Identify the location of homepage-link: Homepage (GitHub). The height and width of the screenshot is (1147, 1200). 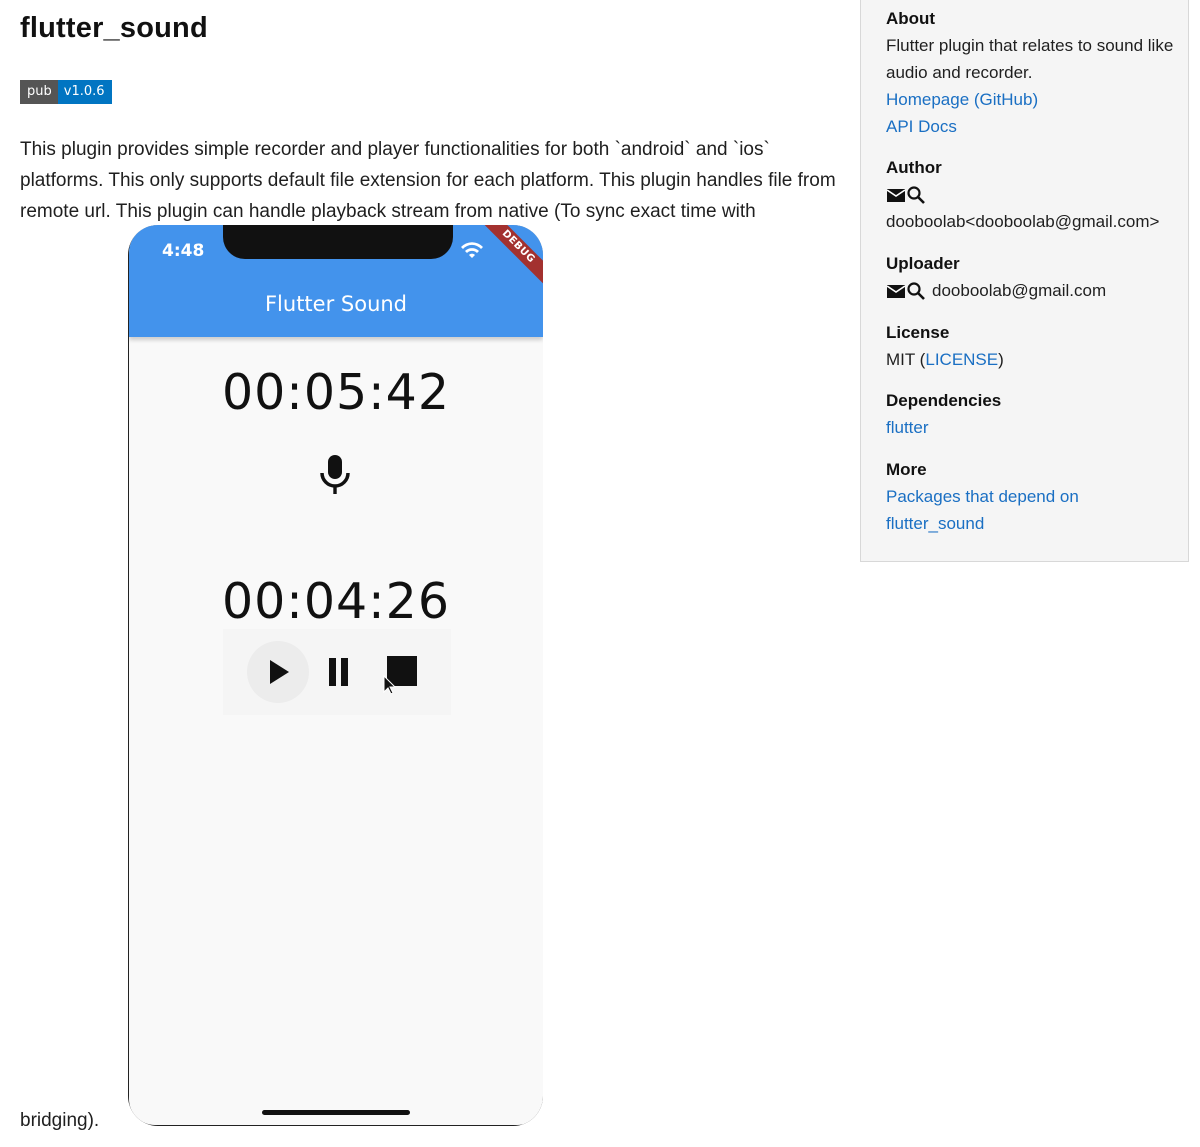
(1032, 99).